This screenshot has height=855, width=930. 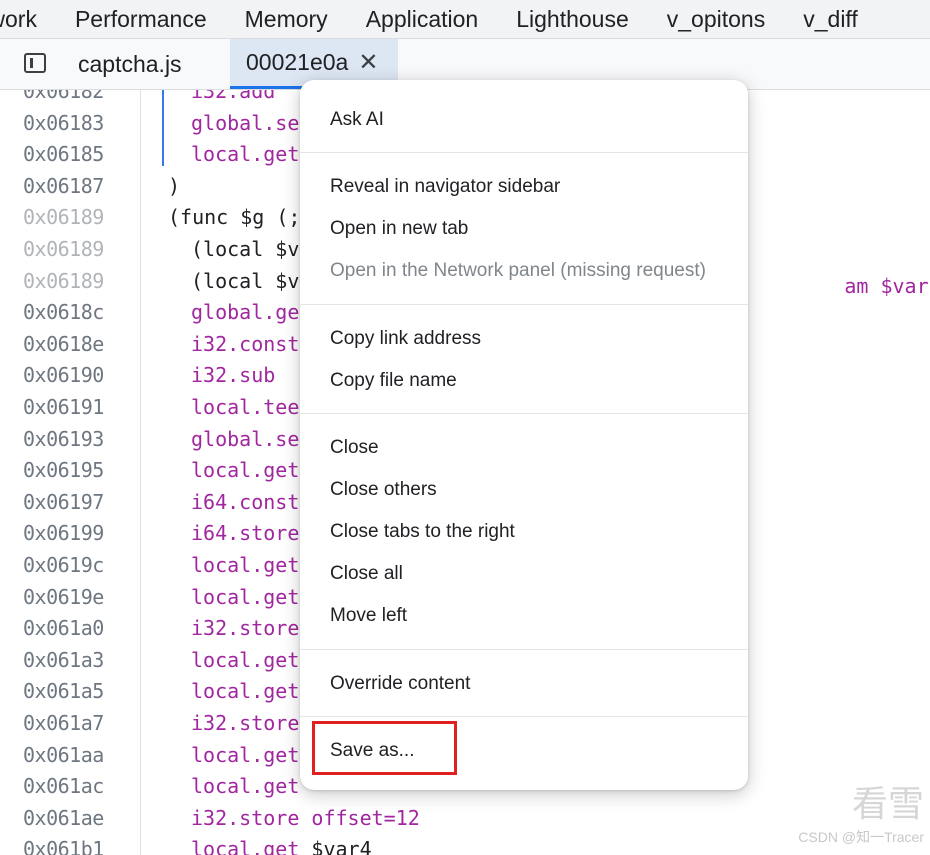 What do you see at coordinates (63, 723) in the screenshot?
I see `line-address: 0x061a7` at bounding box center [63, 723].